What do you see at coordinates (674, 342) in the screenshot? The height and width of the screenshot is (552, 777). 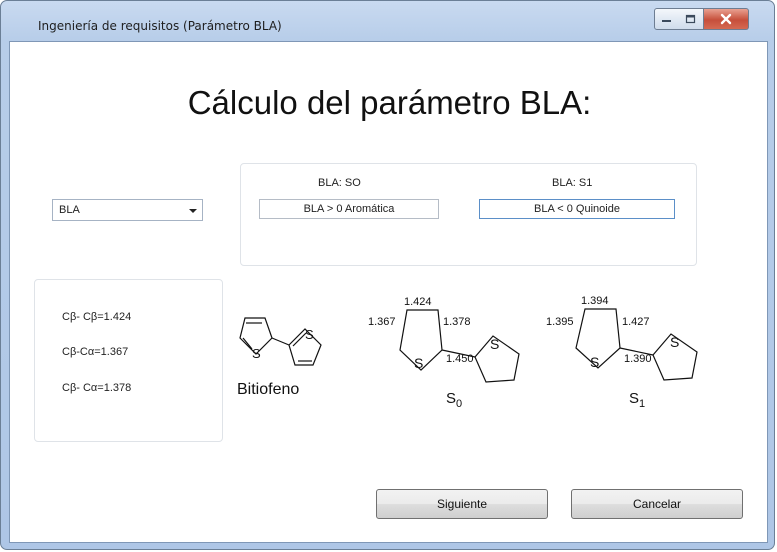 I see `s1-sulfur-2: S` at bounding box center [674, 342].